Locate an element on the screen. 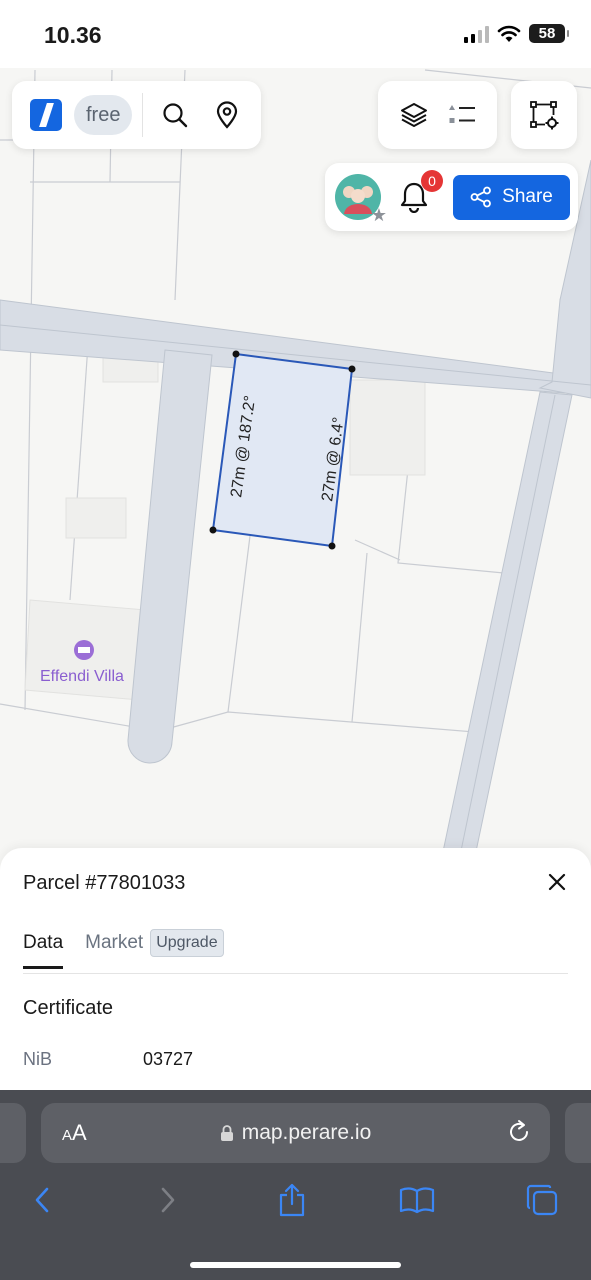 This screenshot has width=591, height=1280. share-button-label: Share is located at coordinates (527, 196).